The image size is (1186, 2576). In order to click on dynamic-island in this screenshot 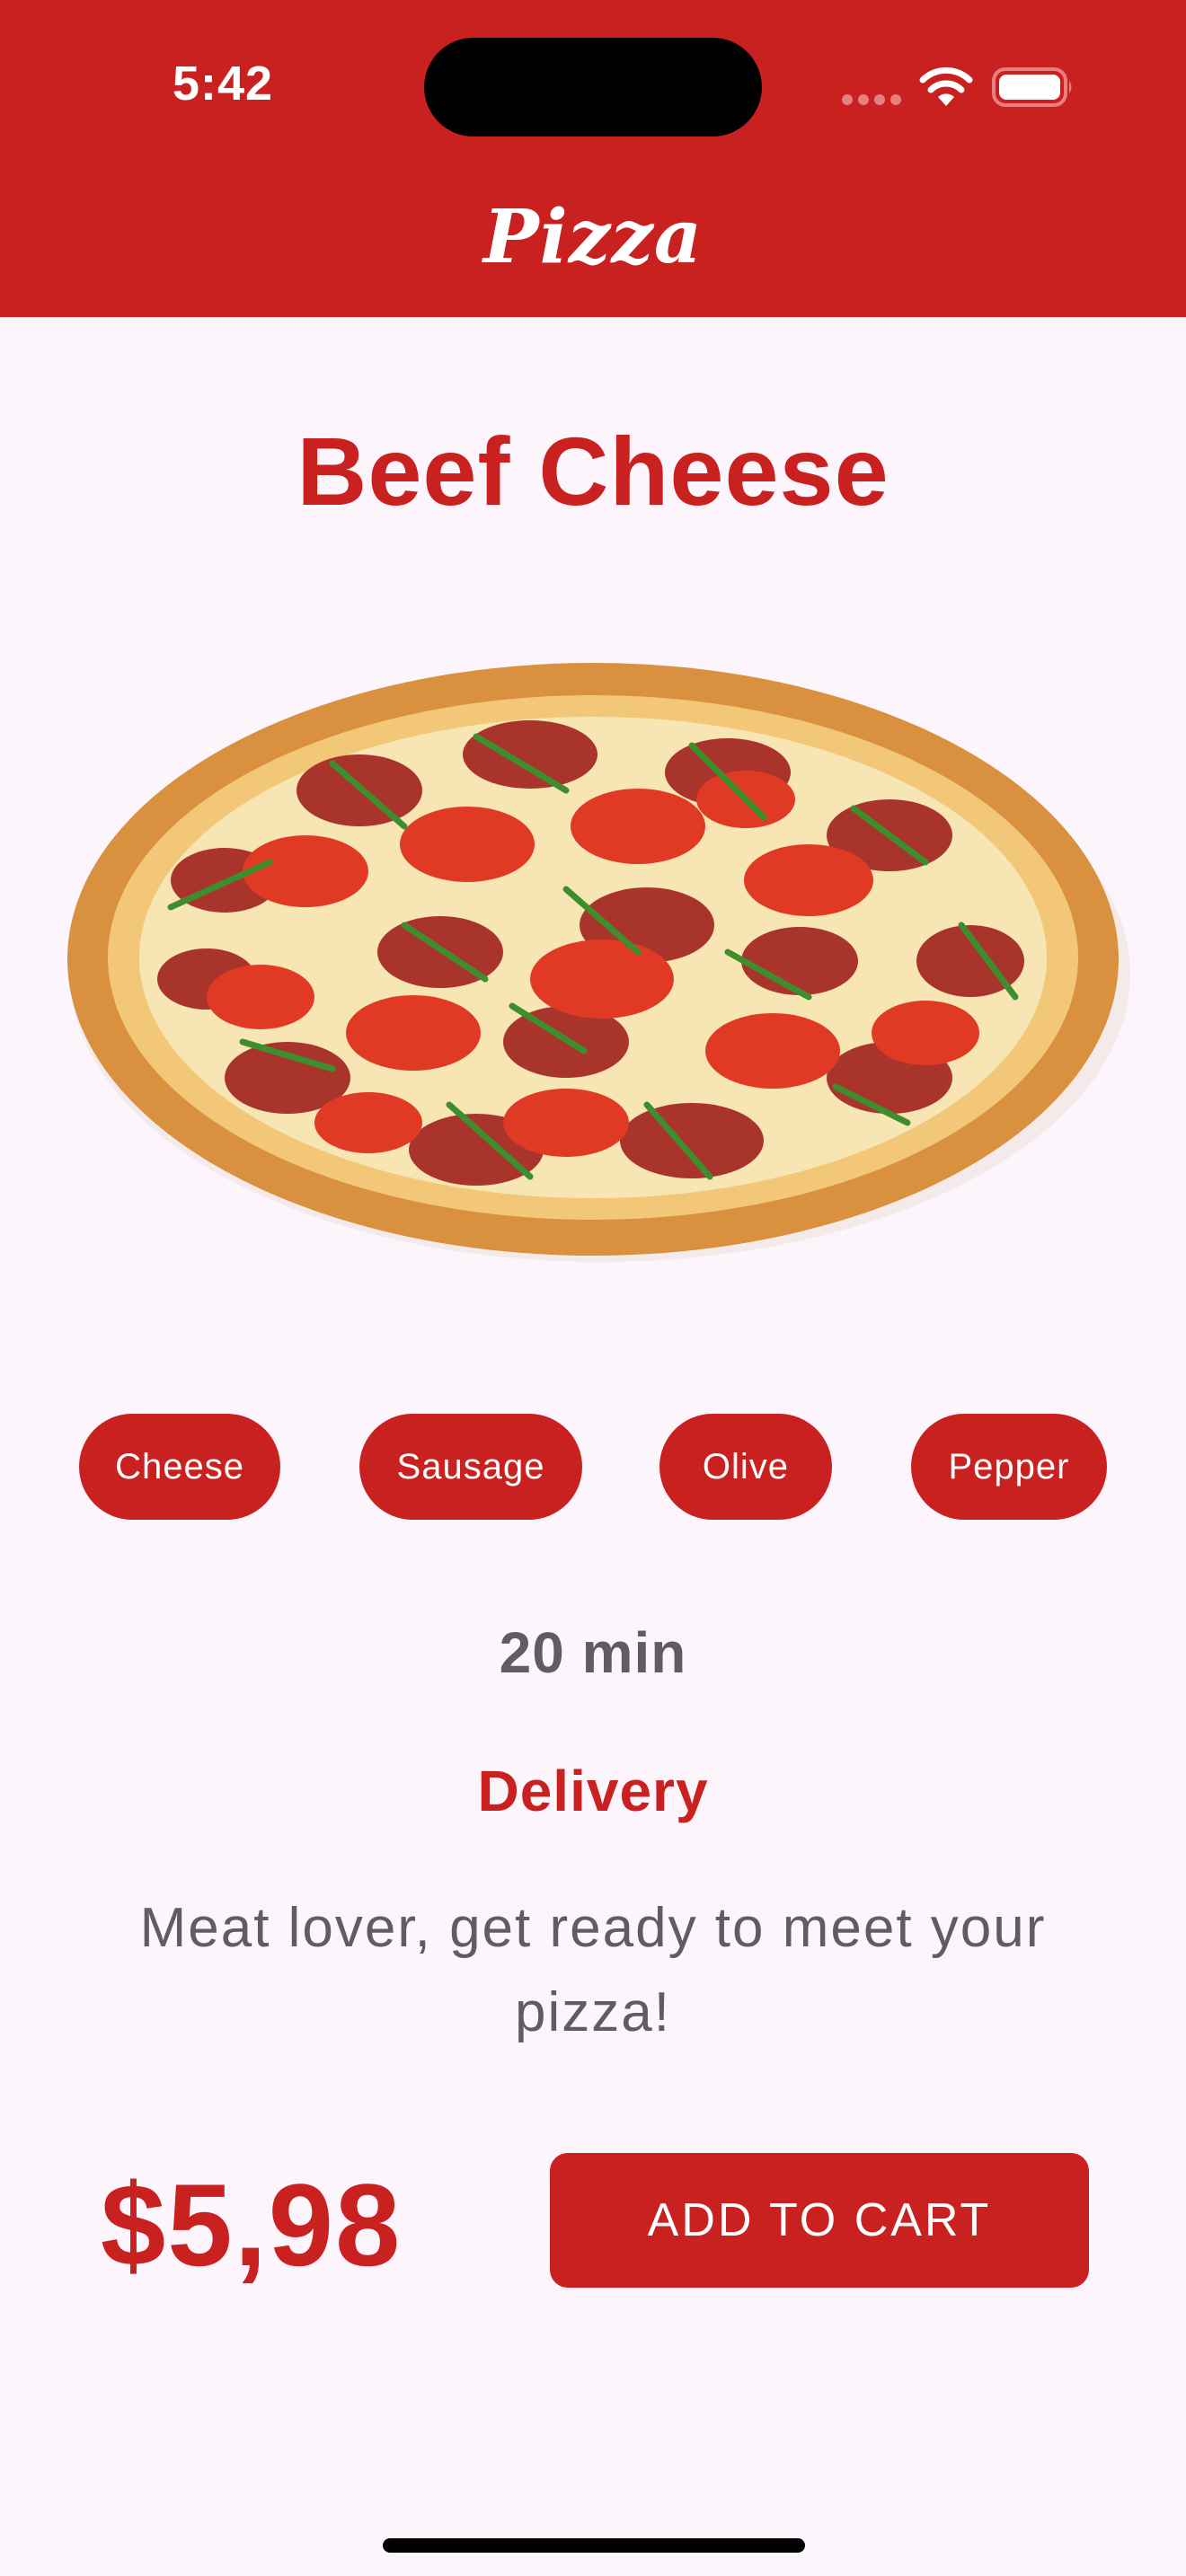, I will do `click(593, 87)`.